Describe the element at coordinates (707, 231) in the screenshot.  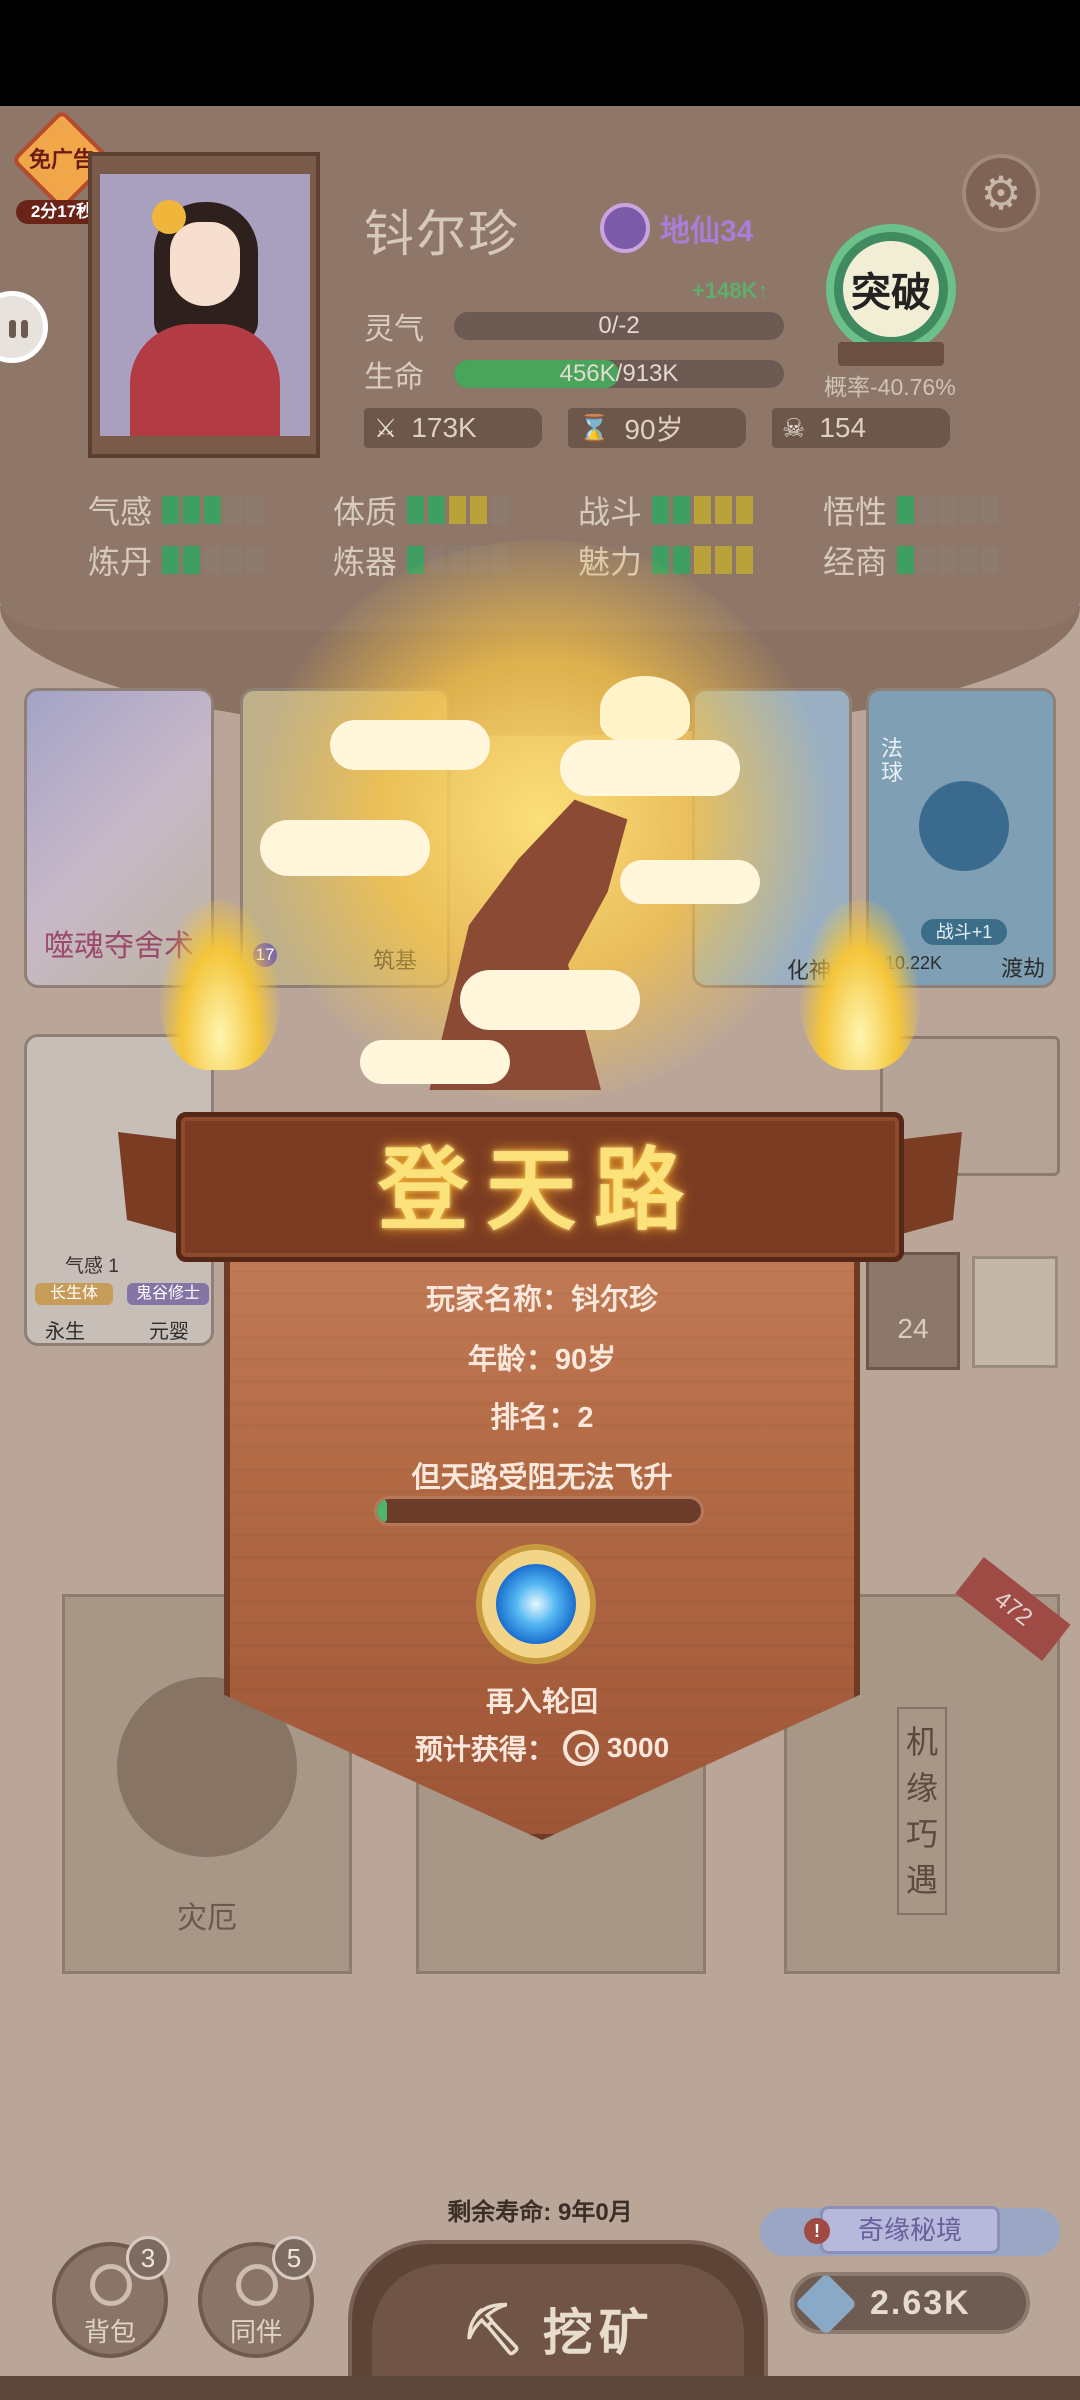
I see `realm-text: 地仙34` at that location.